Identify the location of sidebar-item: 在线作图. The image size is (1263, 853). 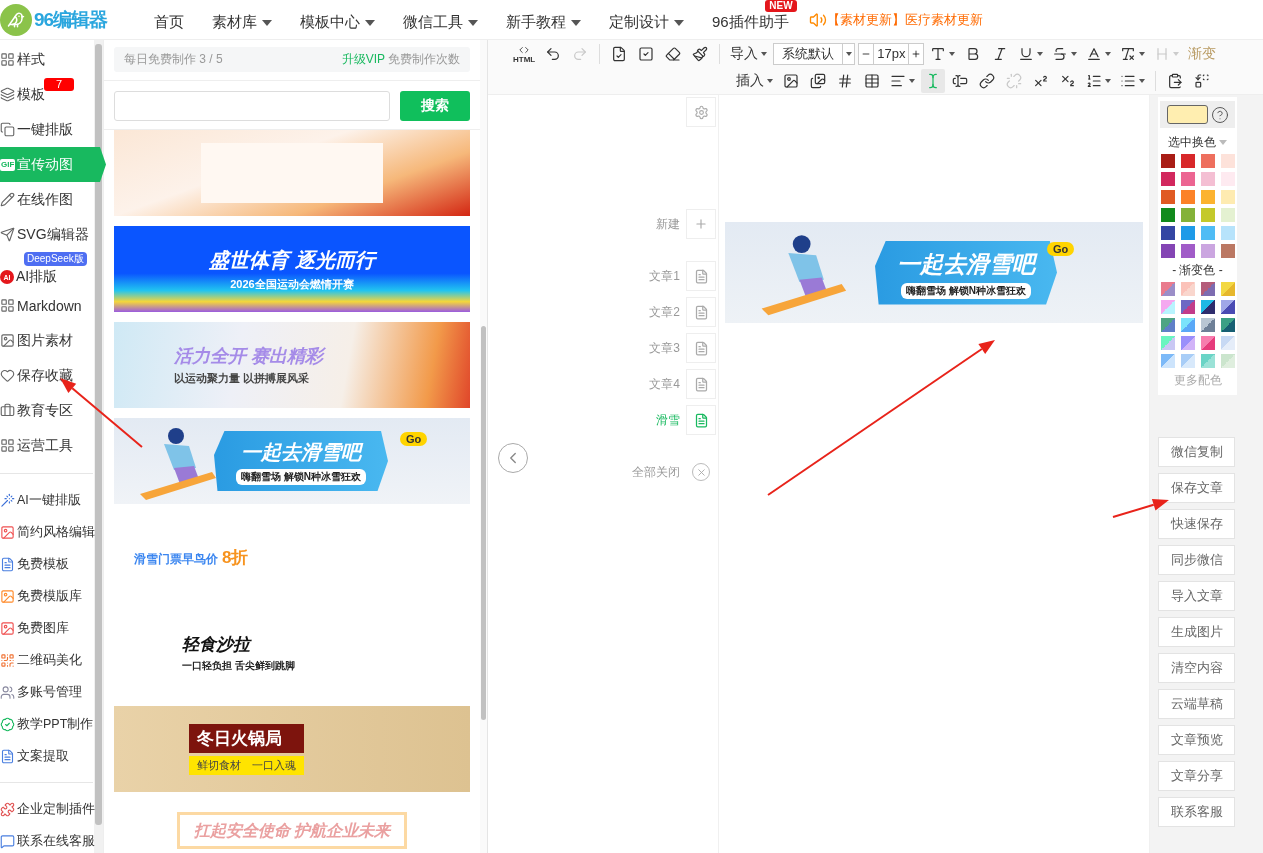
(46, 199).